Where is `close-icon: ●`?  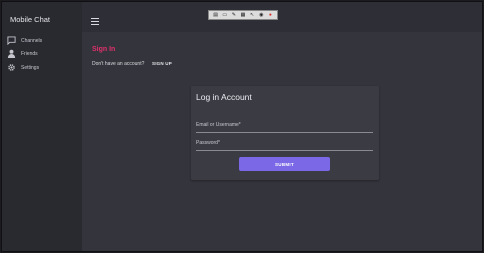 close-icon: ● is located at coordinates (270, 15).